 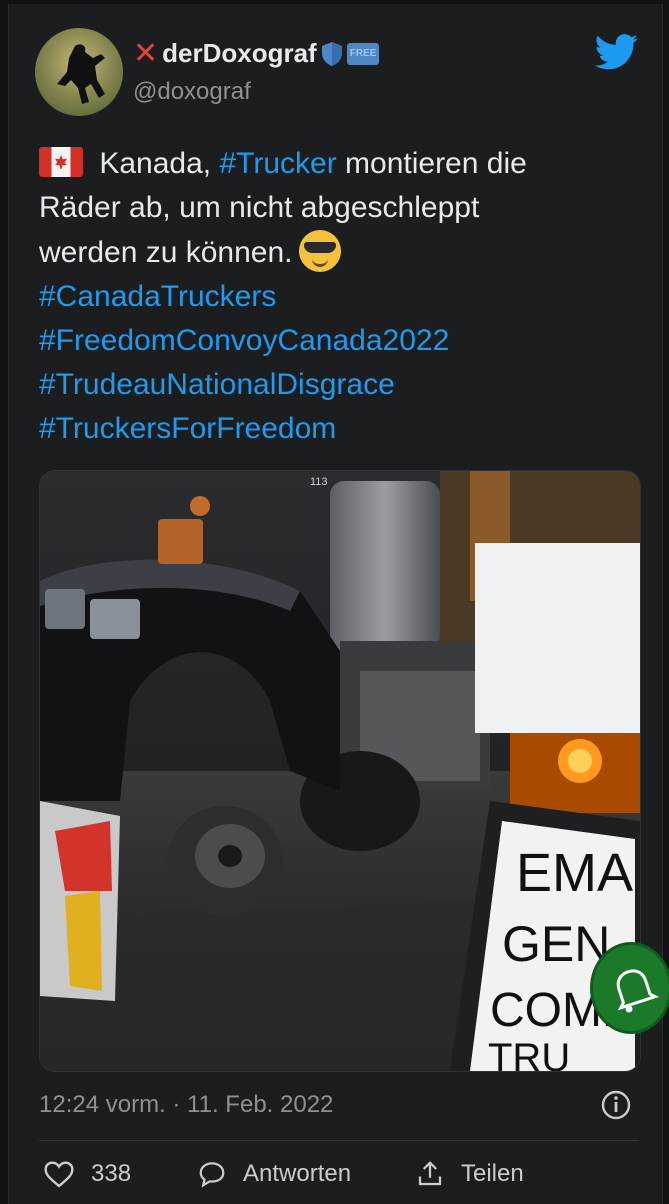 I want to click on truck-number: 113, so click(x=319, y=482).